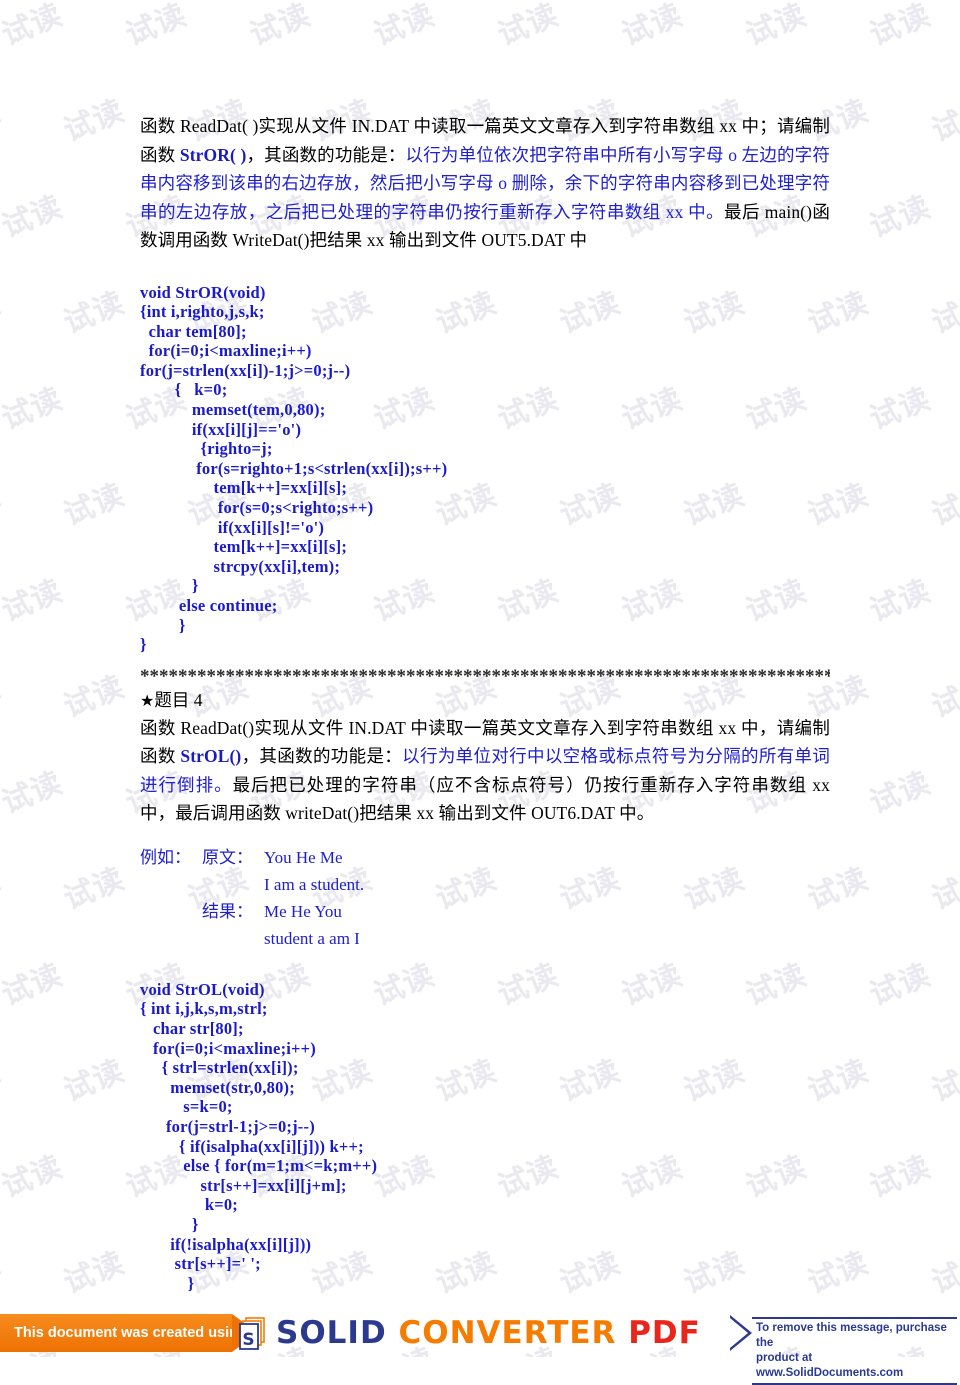 This screenshot has height=1385, width=960. Describe the element at coordinates (485, 857) in the screenshot. I see `example-source-row: 例如： 原文： You He Me` at that location.